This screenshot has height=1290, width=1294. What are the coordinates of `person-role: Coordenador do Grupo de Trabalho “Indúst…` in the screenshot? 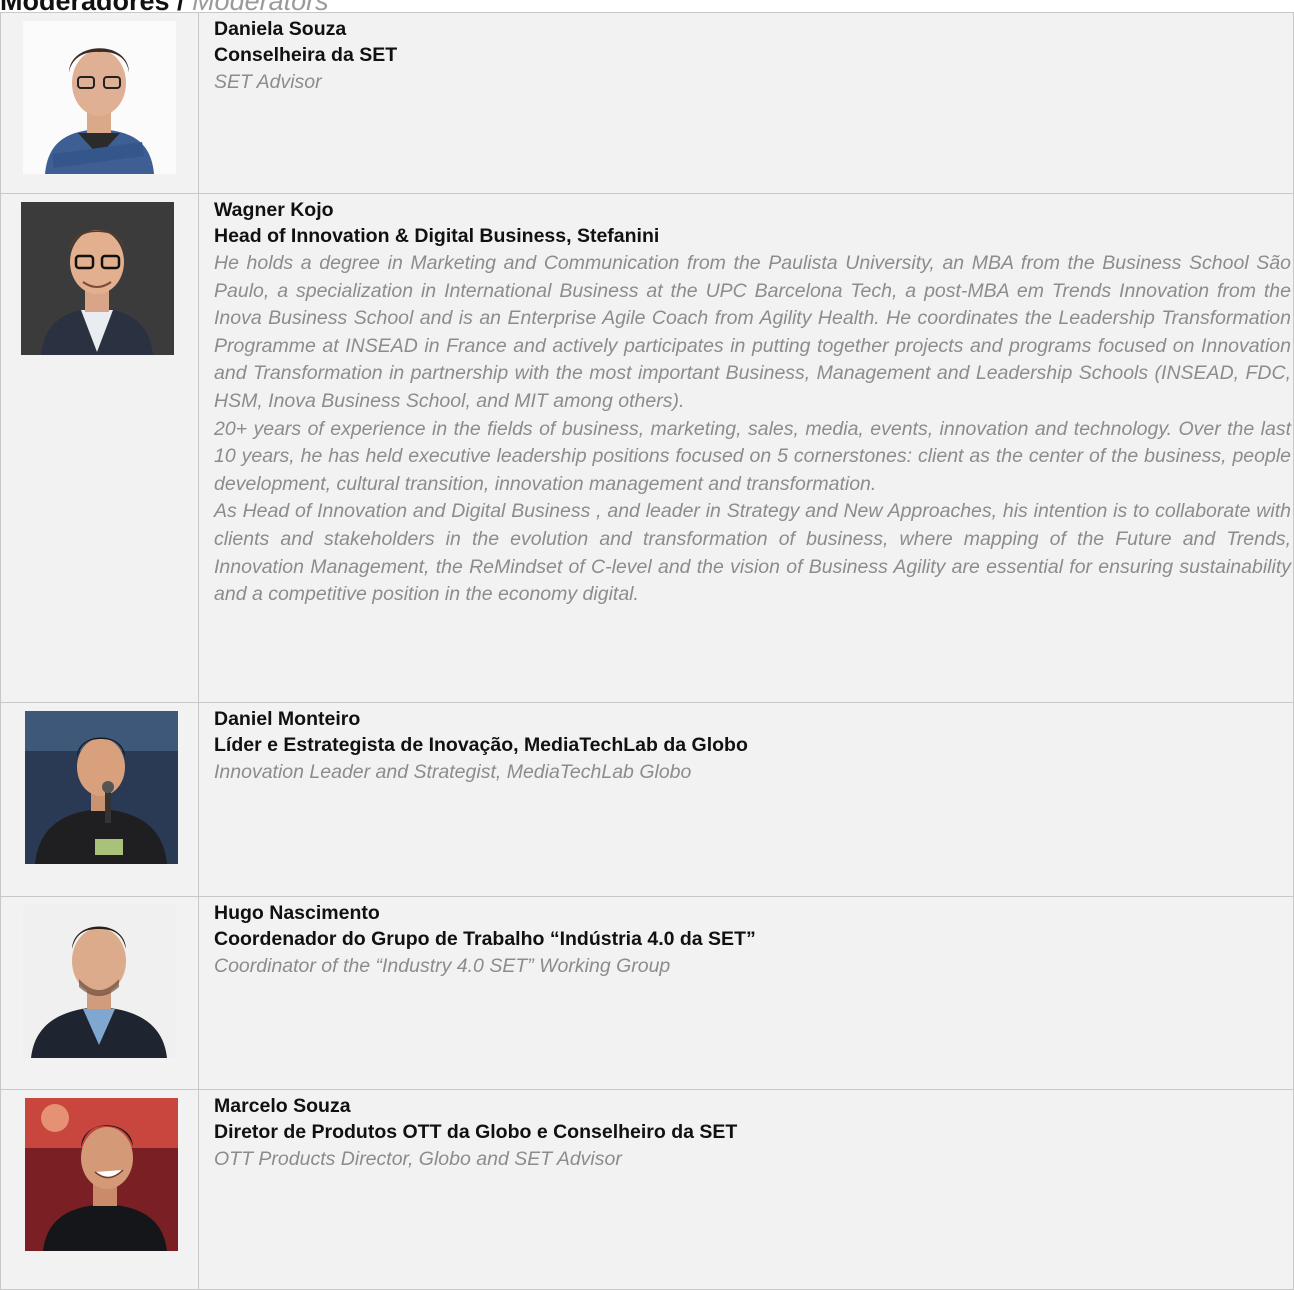 It's located at (485, 939).